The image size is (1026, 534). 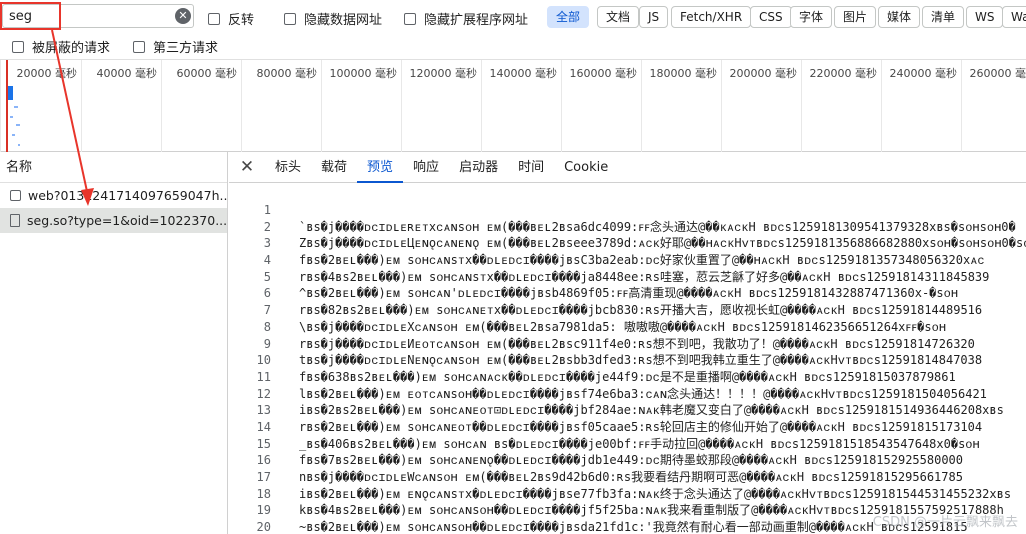 I want to click on type-chip-js: JS, so click(x=654, y=17).